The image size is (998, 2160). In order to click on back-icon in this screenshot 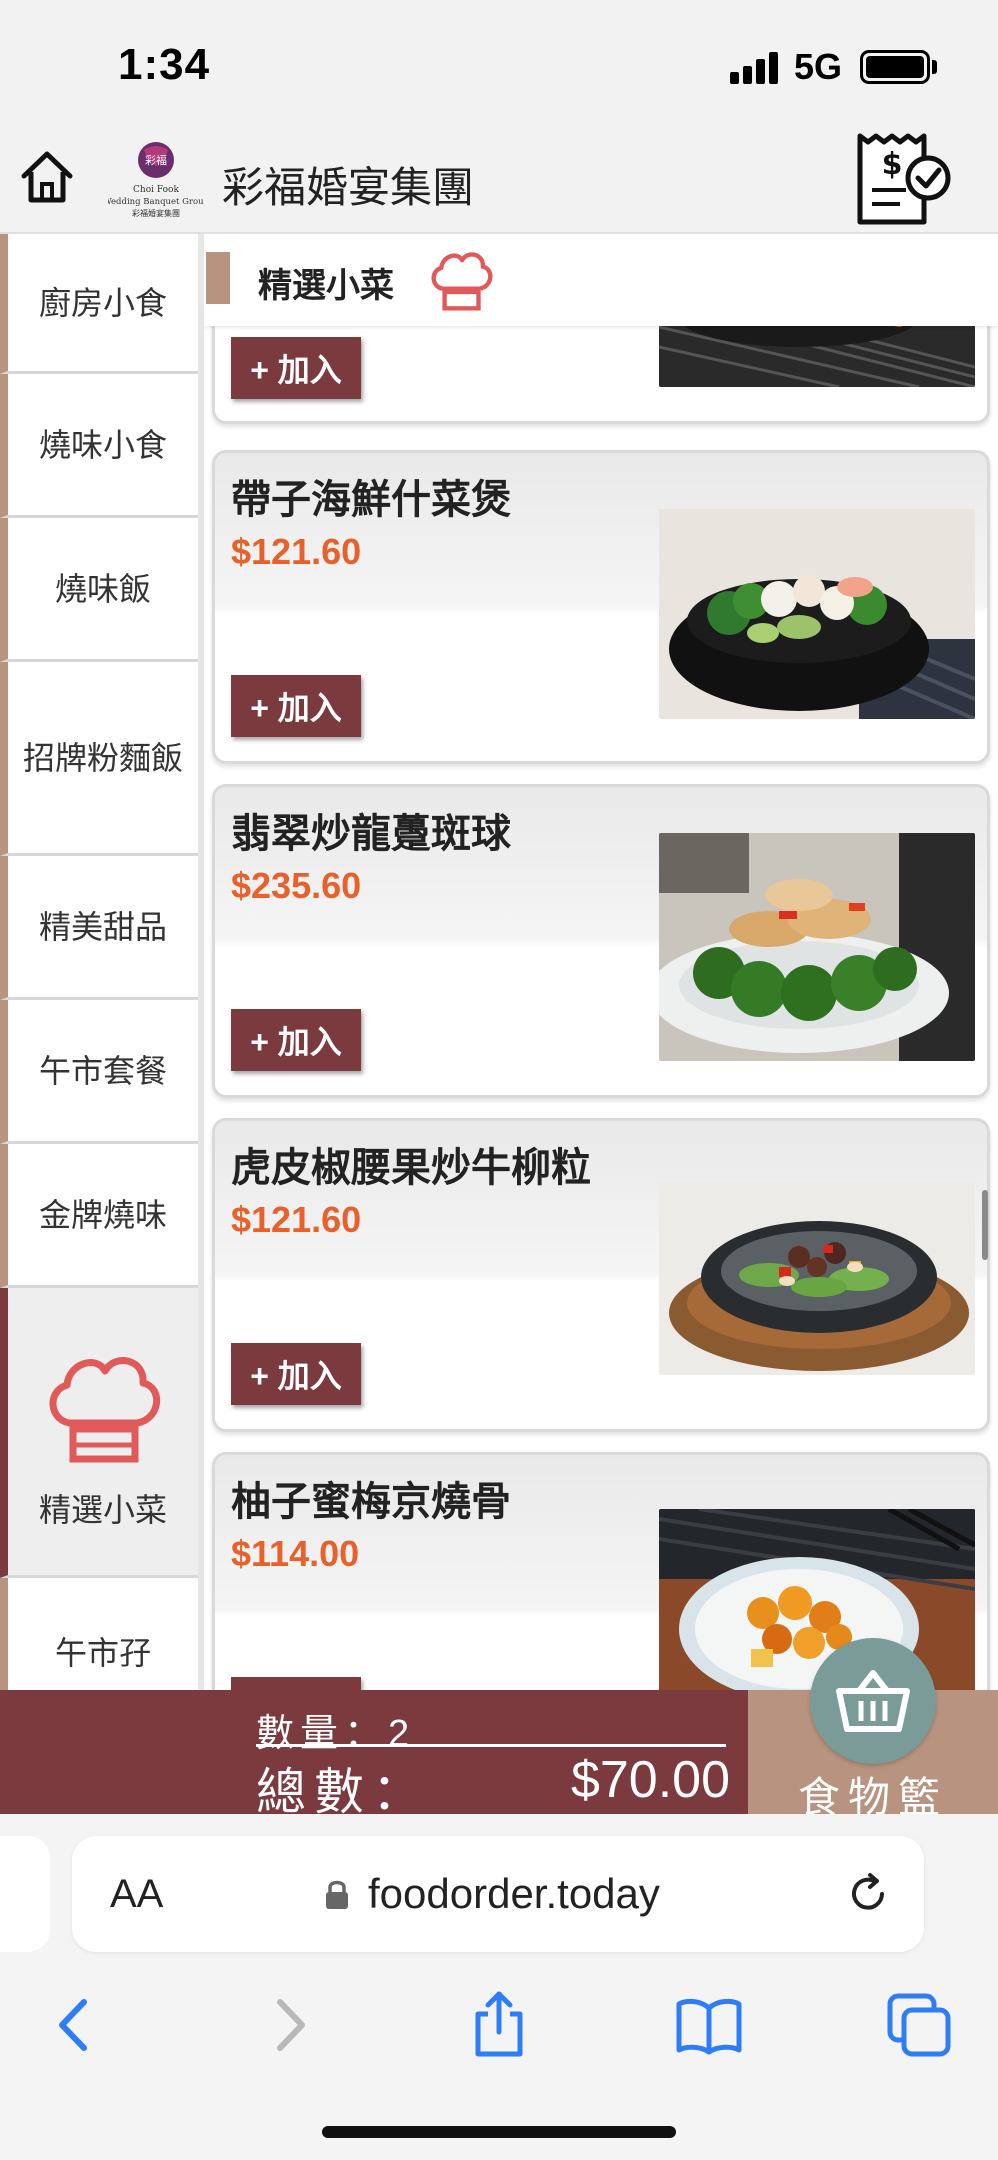, I will do `click(75, 2025)`.